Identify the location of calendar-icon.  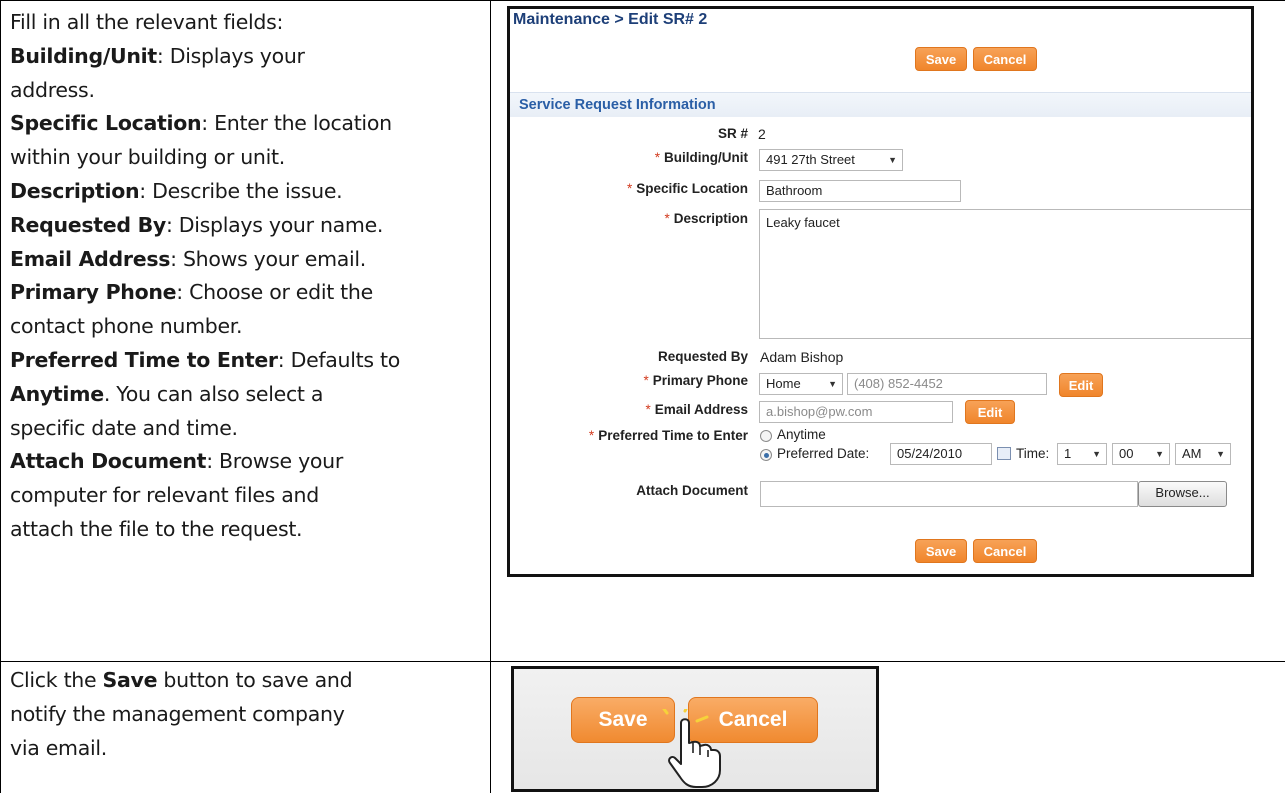
(1004, 453).